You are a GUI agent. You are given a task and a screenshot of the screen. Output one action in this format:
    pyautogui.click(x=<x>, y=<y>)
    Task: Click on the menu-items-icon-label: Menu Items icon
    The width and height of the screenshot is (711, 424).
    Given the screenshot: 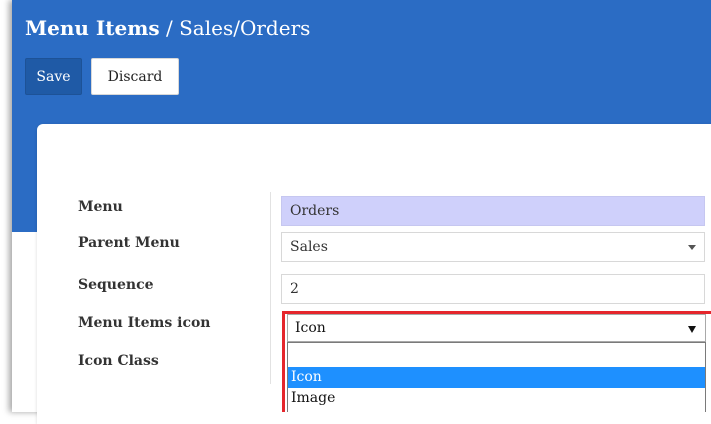 What is the action you would take?
    pyautogui.click(x=144, y=323)
    